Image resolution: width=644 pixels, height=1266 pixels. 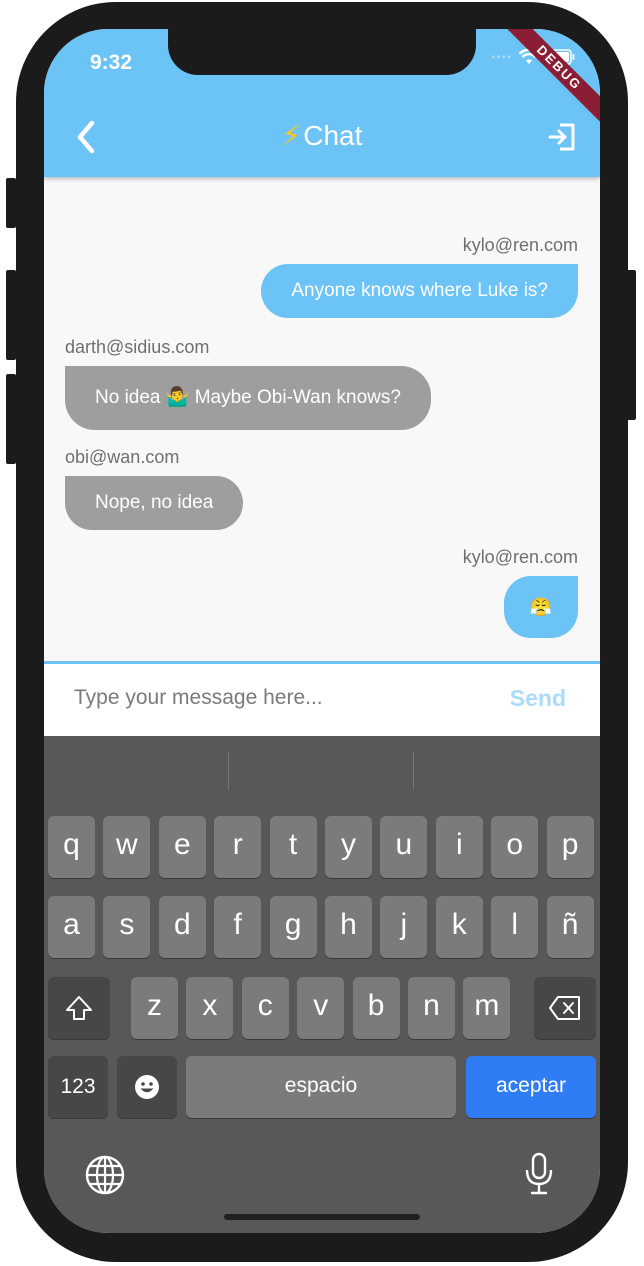 What do you see at coordinates (293, 927) in the screenshot?
I see `key-g: g` at bounding box center [293, 927].